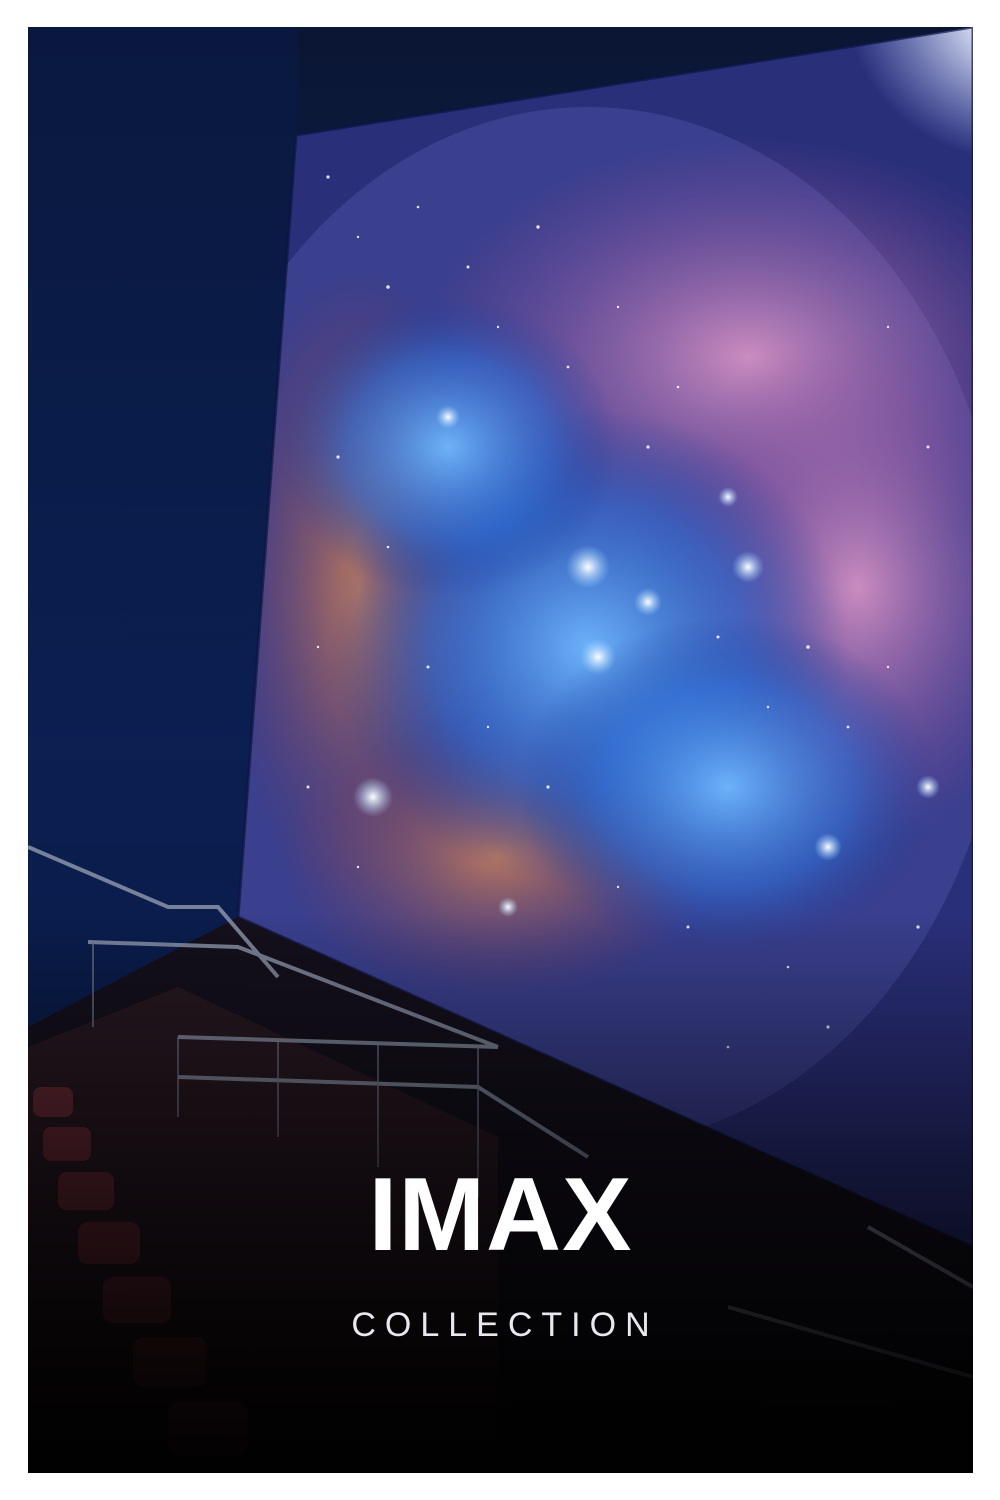  What do you see at coordinates (505, 1325) in the screenshot?
I see `poster-subtitle: COLLECTION` at bounding box center [505, 1325].